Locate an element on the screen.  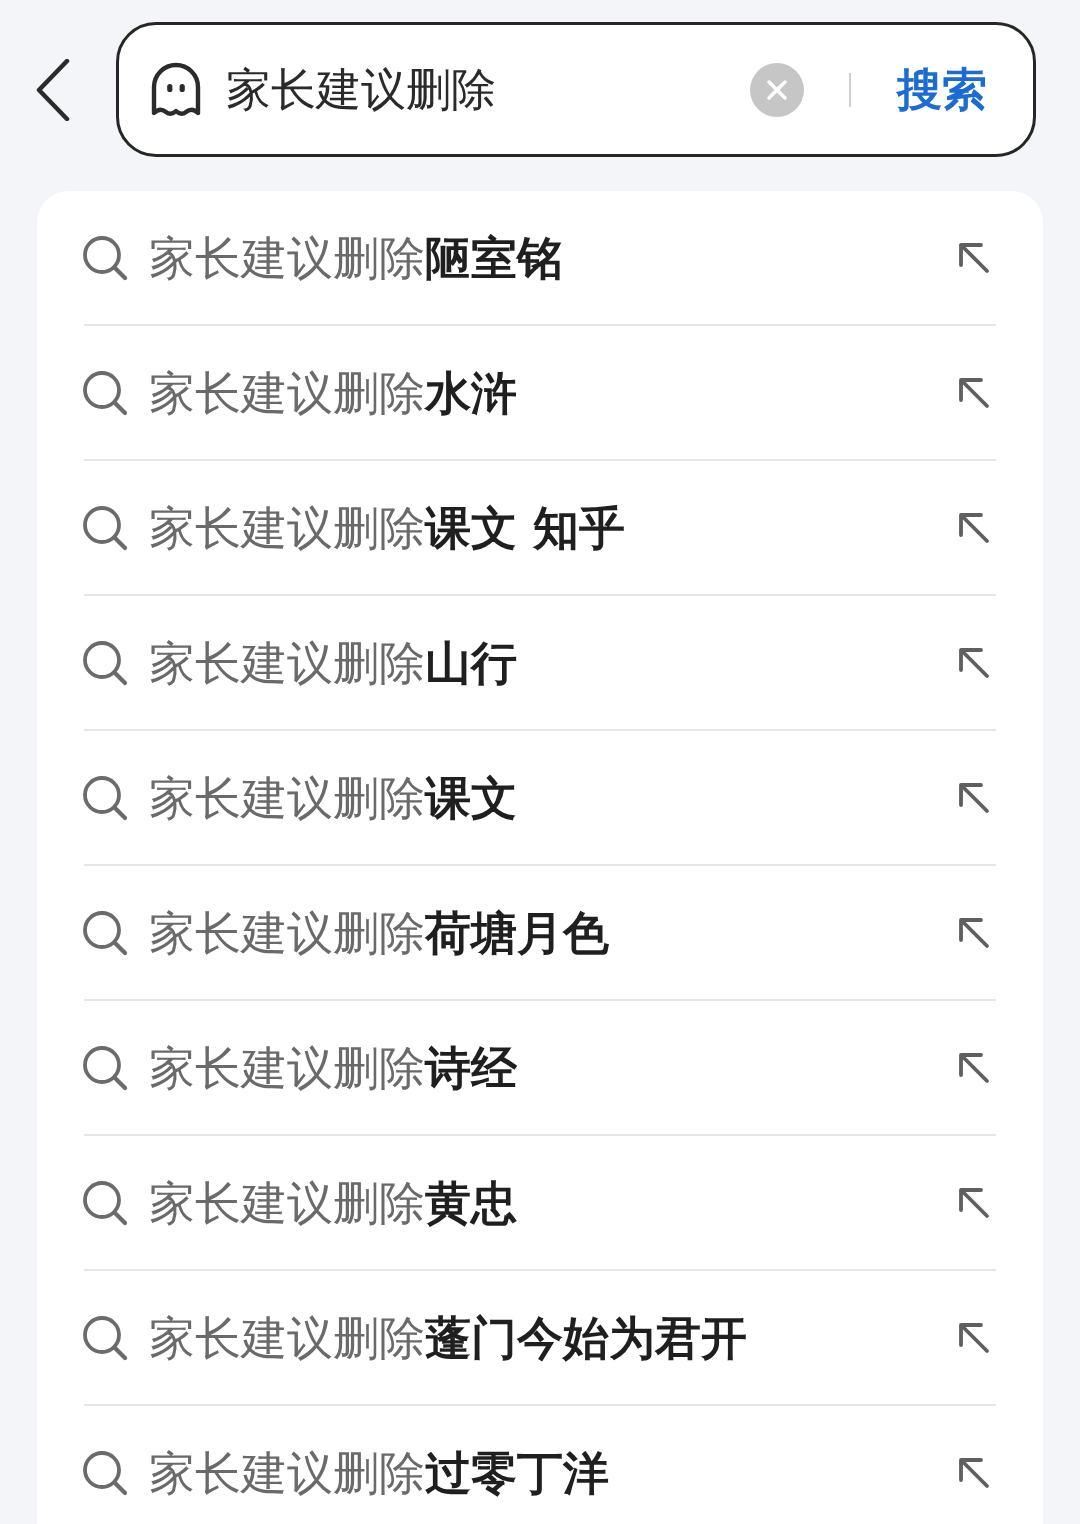
suggestion-text: 家长建议删除山行 is located at coordinates (333, 662).